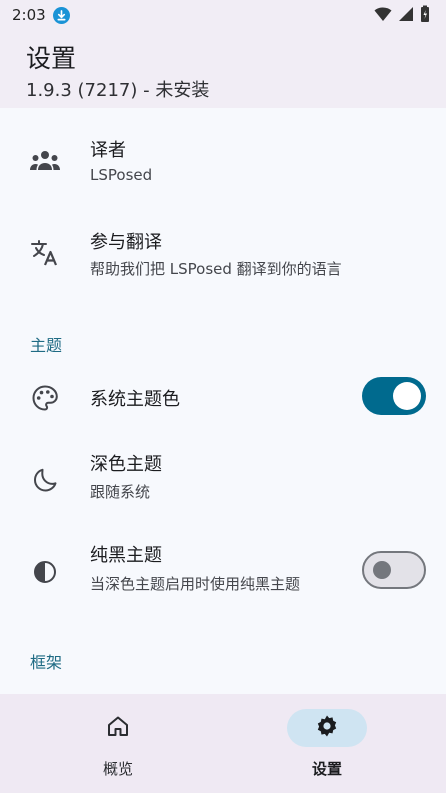  I want to click on nav-overview-indicator, so click(118, 728).